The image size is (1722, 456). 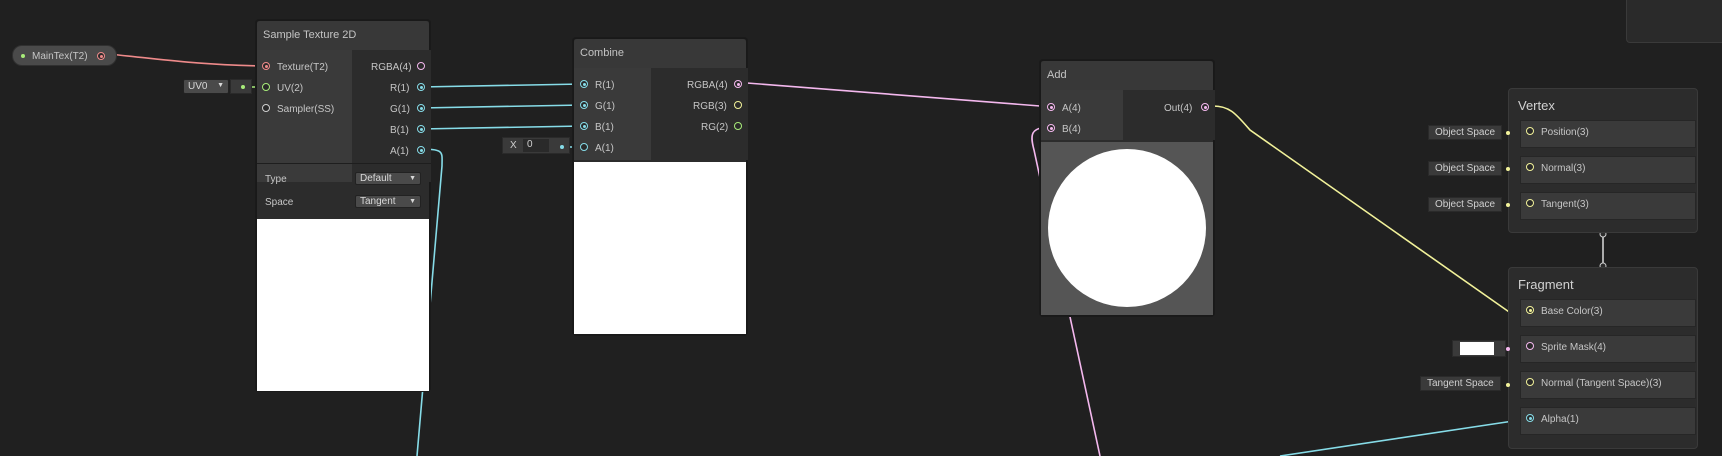 I want to click on a-in-label: A(4), so click(x=1071, y=108).